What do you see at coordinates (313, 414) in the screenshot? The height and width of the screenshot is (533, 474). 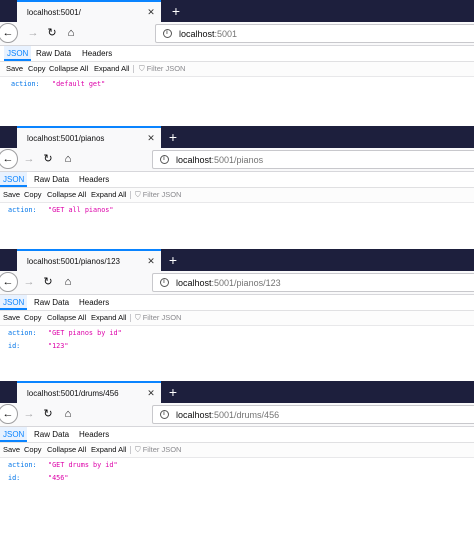 I see `url-bar: i localhost:5001/drums/456` at bounding box center [313, 414].